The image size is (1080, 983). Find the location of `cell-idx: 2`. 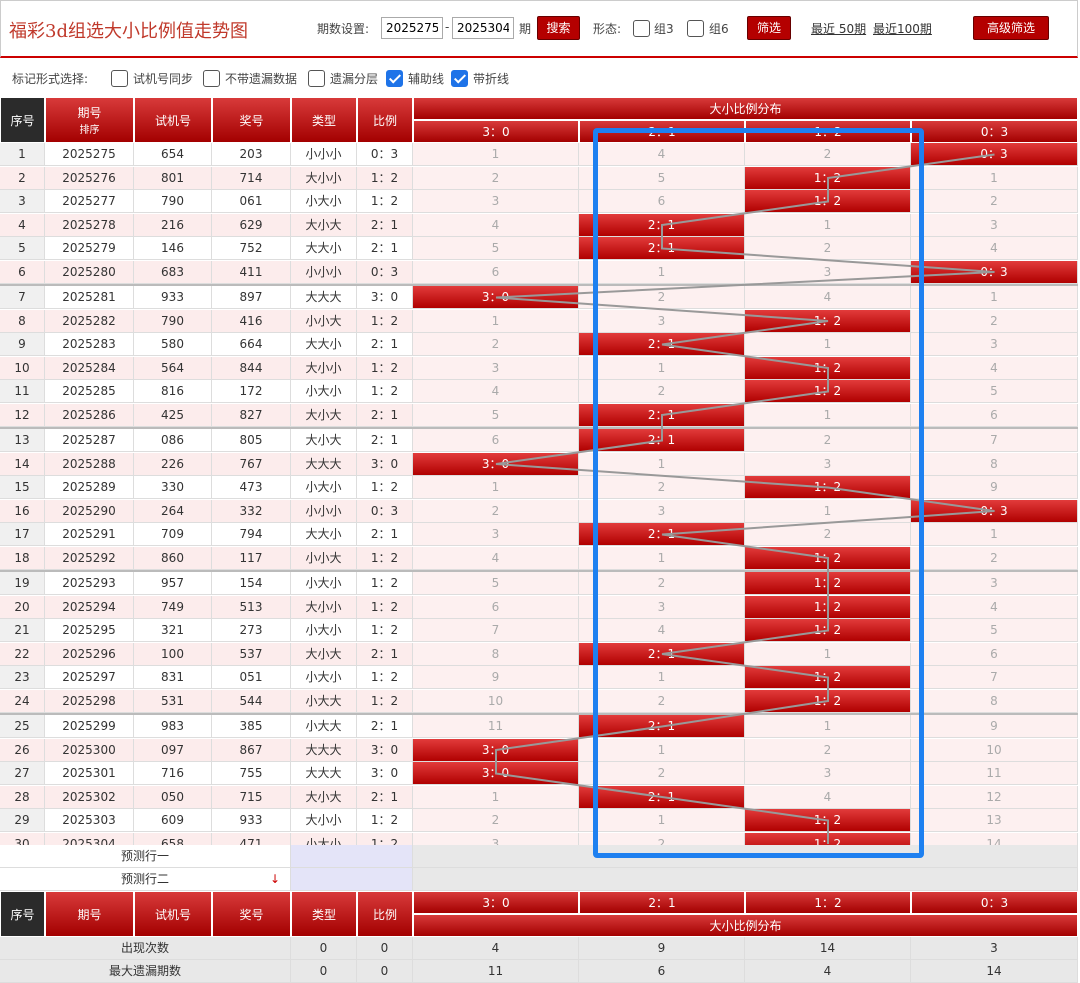

cell-idx: 2 is located at coordinates (22, 178).